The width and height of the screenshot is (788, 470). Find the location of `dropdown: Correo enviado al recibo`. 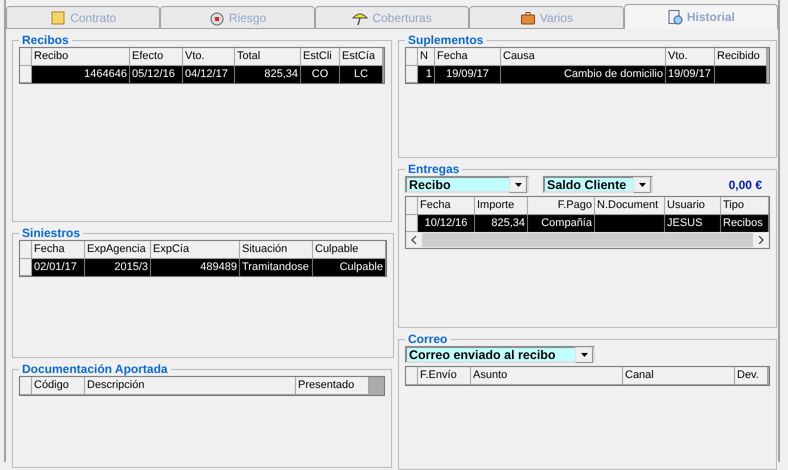

dropdown: Correo enviado al recibo is located at coordinates (500, 354).